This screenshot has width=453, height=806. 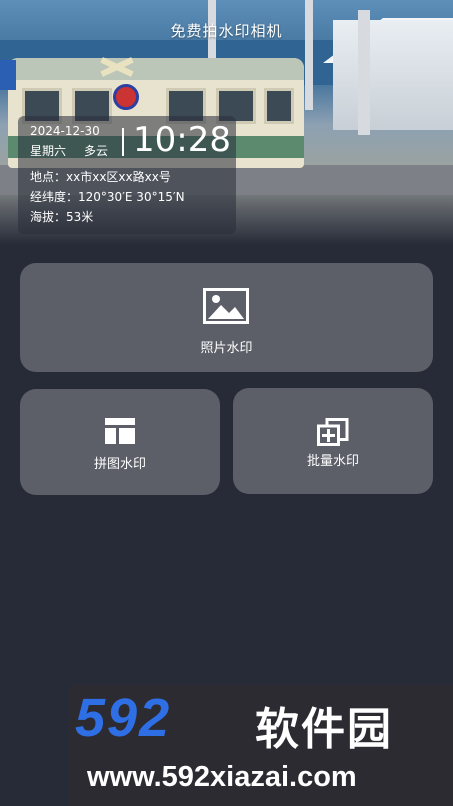 I want to click on watermark-coordinates: 经纬度：120°30′E 30°15′N, so click(x=107, y=196).